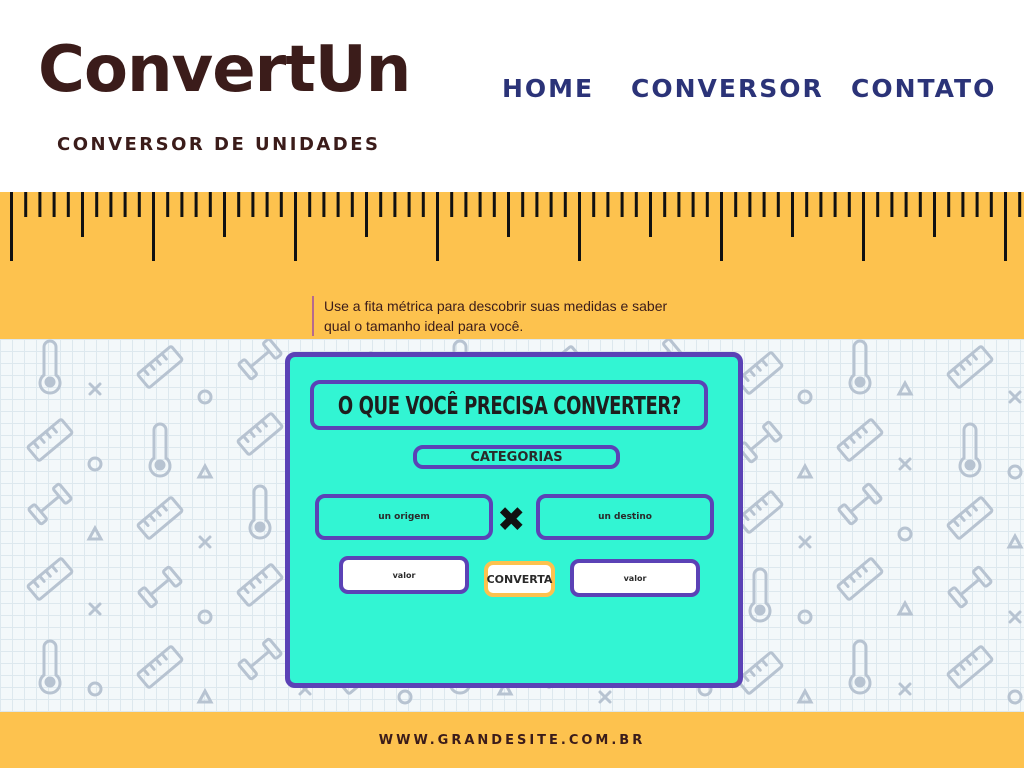 The height and width of the screenshot is (768, 1024). What do you see at coordinates (509, 405) in the screenshot?
I see `converter-title: O QUE VOCÊ PRECISA CONVERTER?` at bounding box center [509, 405].